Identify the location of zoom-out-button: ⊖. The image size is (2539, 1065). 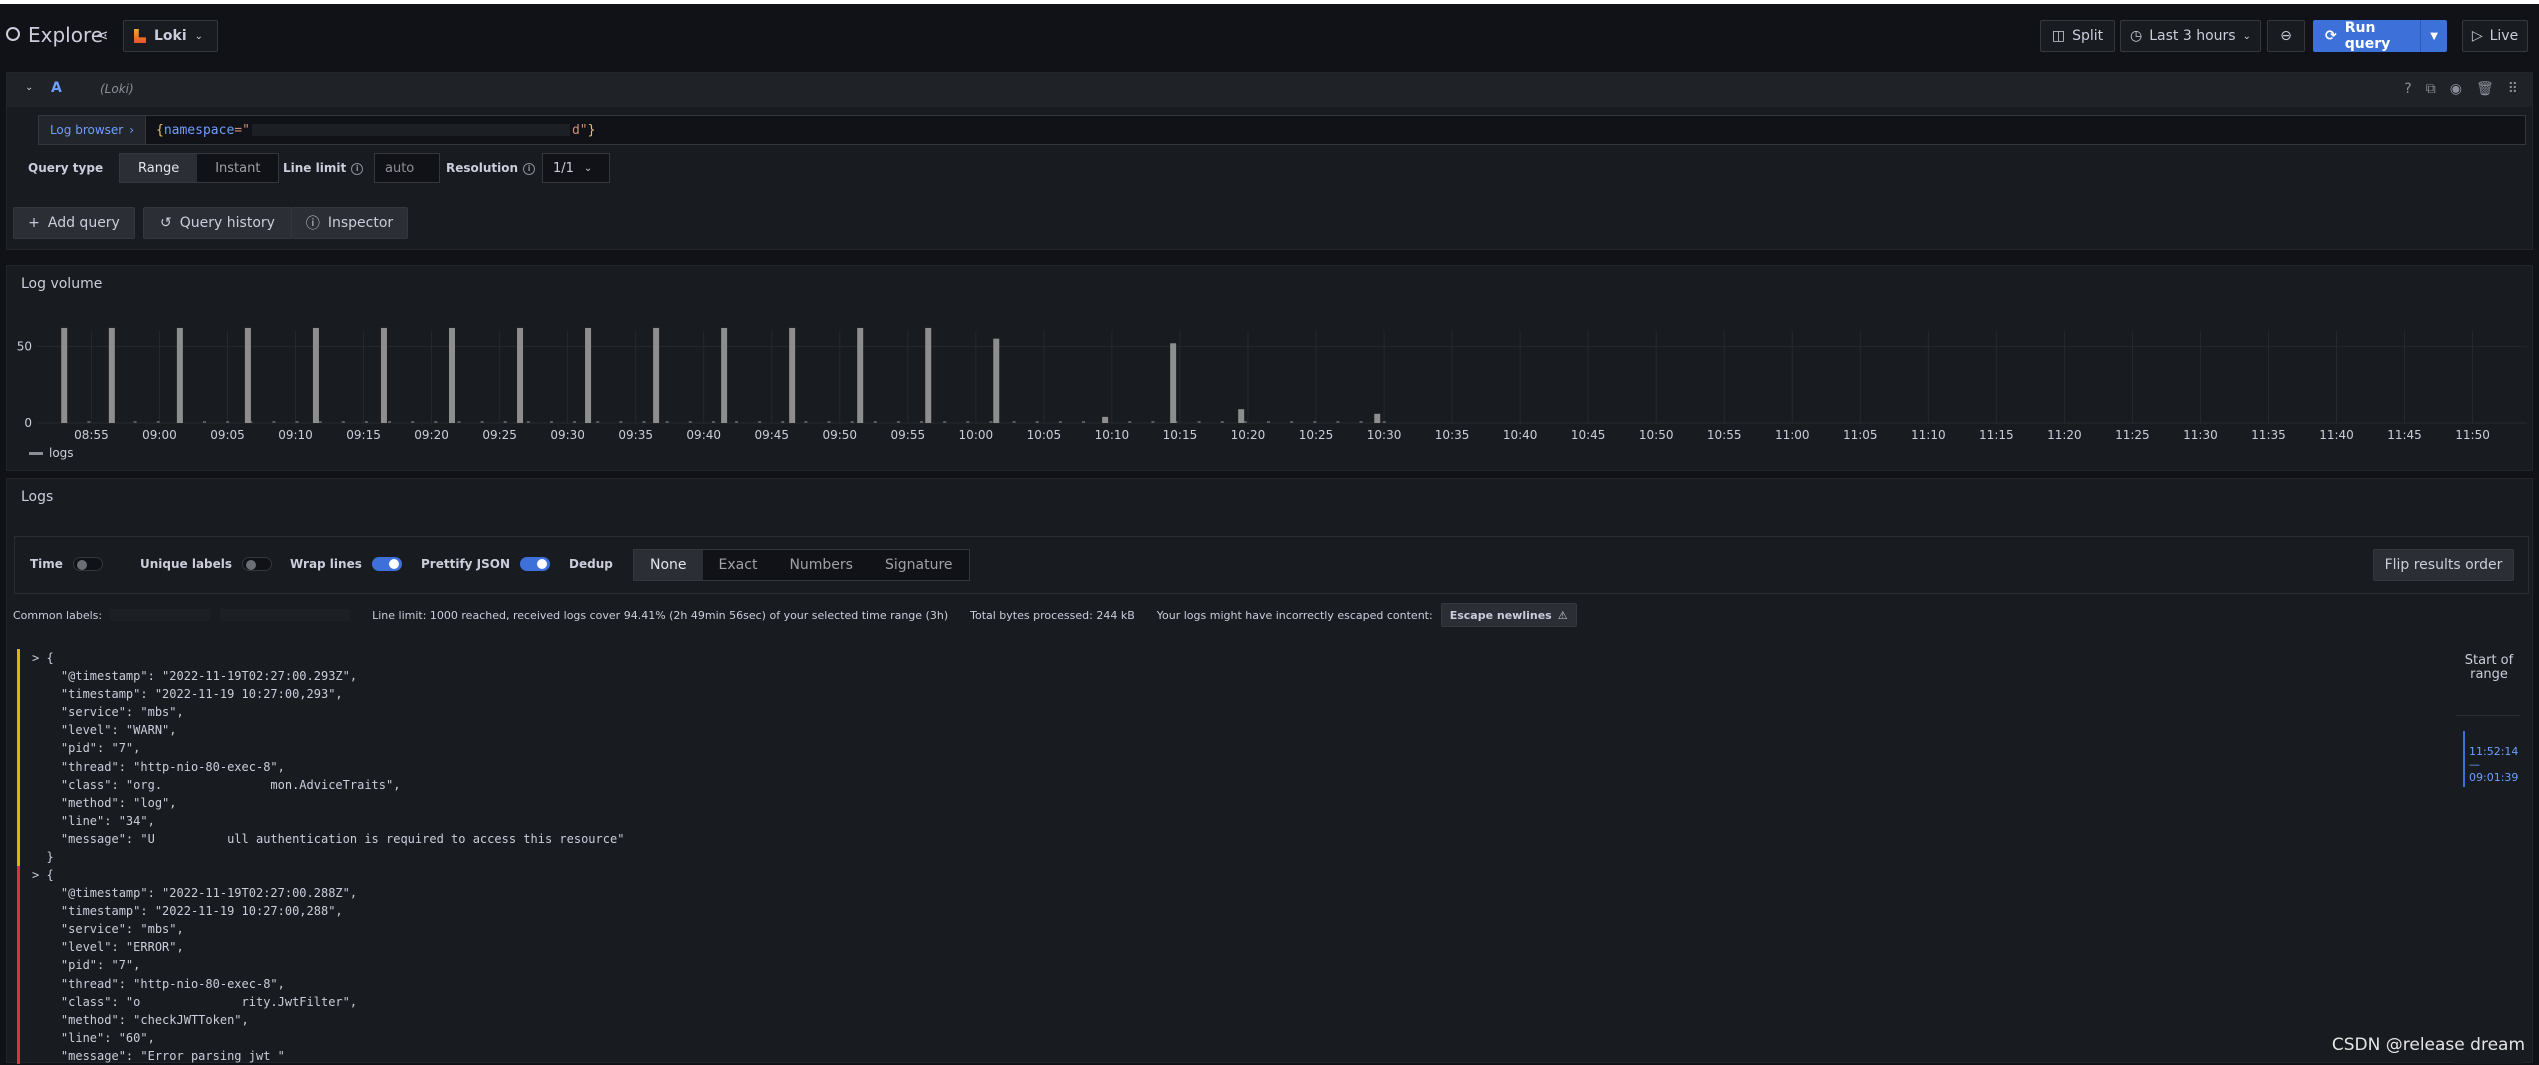
(2286, 36).